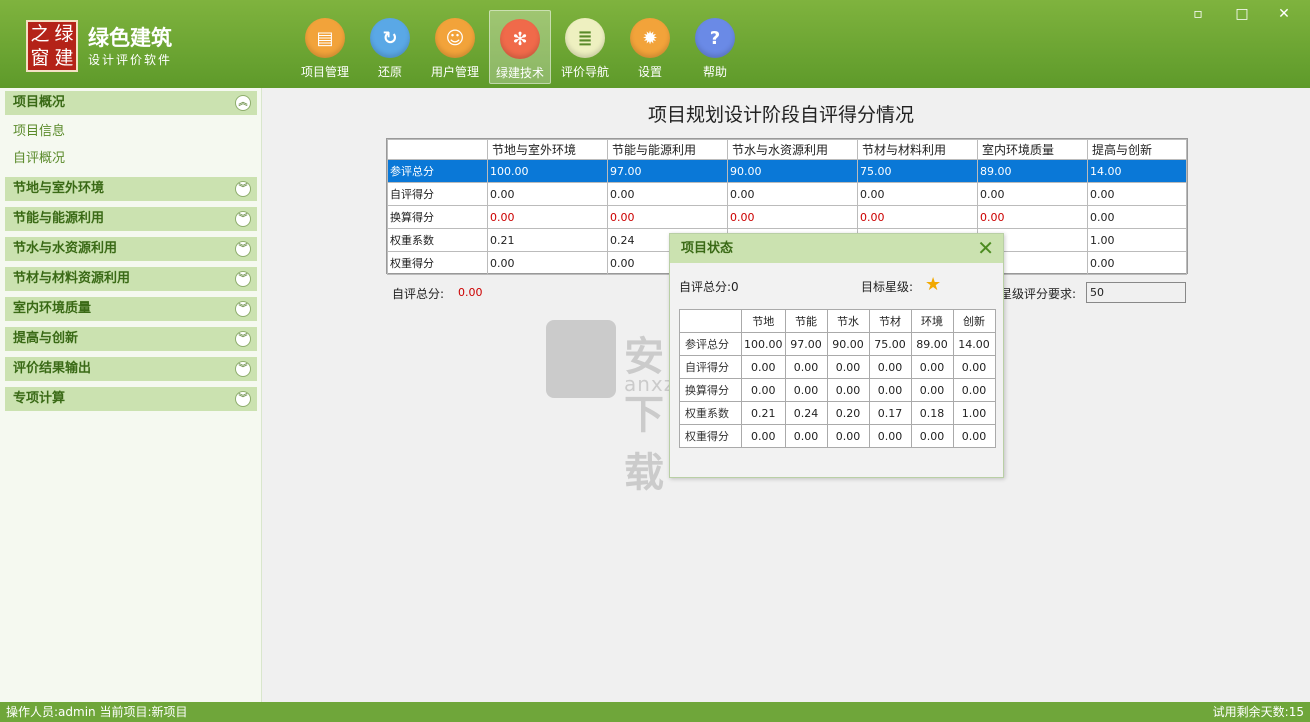 The width and height of the screenshot is (1310, 722). I want to click on table-cell: 90.00, so click(792, 171).